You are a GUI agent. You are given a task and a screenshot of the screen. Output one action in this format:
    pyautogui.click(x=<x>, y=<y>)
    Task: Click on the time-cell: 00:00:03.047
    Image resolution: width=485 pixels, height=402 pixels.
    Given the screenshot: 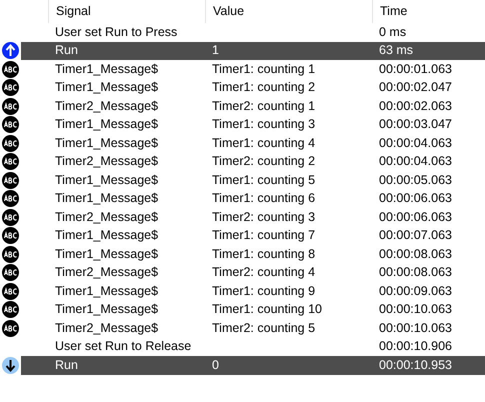 What is the action you would take?
    pyautogui.click(x=415, y=124)
    